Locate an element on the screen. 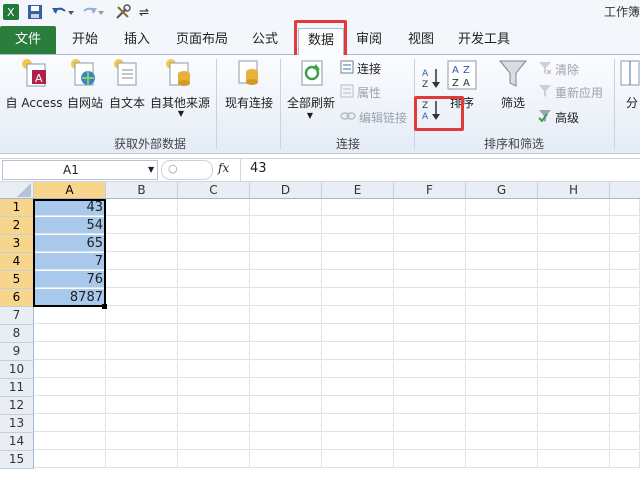 The image size is (640, 482). column-header-d: D is located at coordinates (286, 190).